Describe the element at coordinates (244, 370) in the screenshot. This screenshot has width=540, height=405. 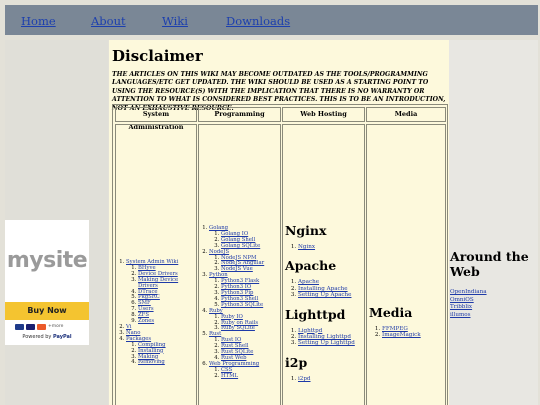
I see `list-item: Web Programming CSS HTML` at that location.